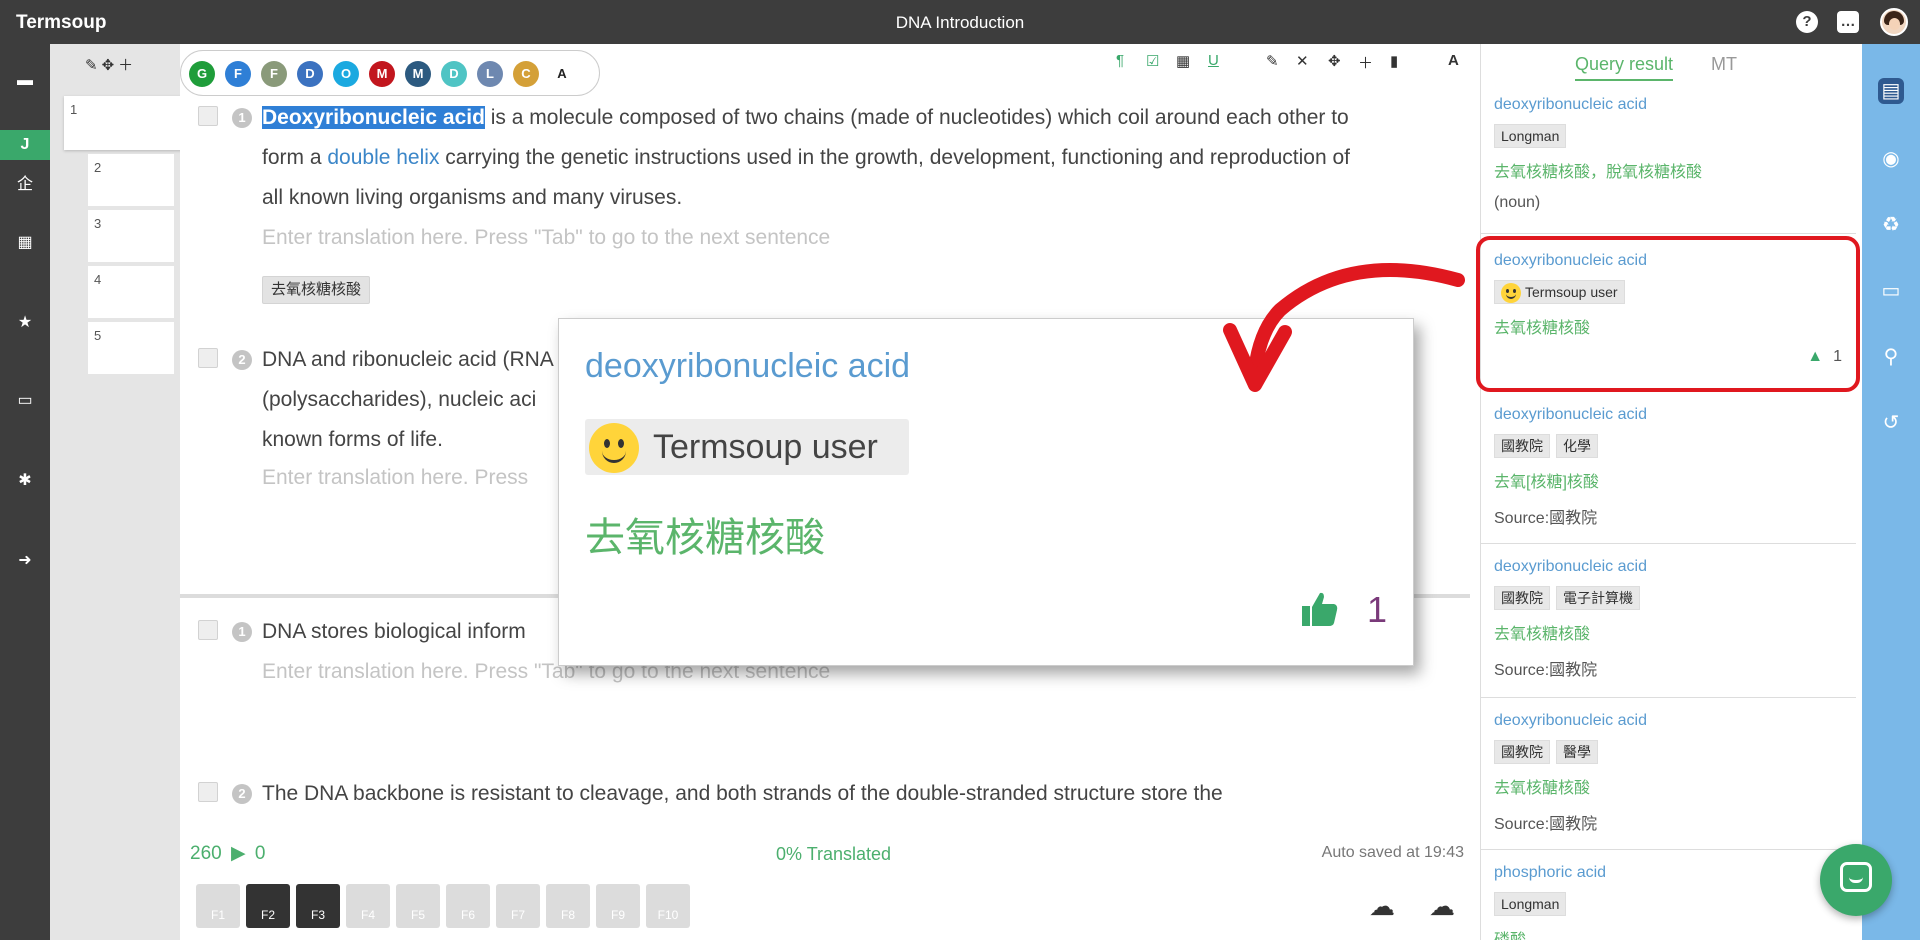  Describe the element at coordinates (1522, 446) in the screenshot. I see `source-chip: 國教院` at that location.